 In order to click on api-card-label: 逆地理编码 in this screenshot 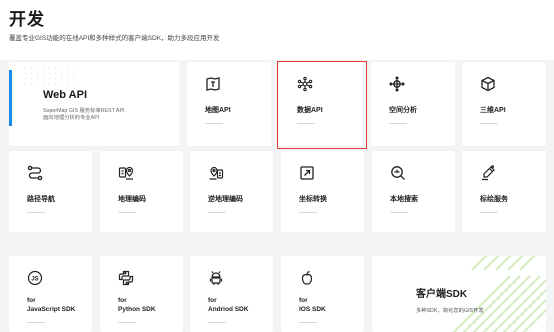, I will do `click(225, 199)`.